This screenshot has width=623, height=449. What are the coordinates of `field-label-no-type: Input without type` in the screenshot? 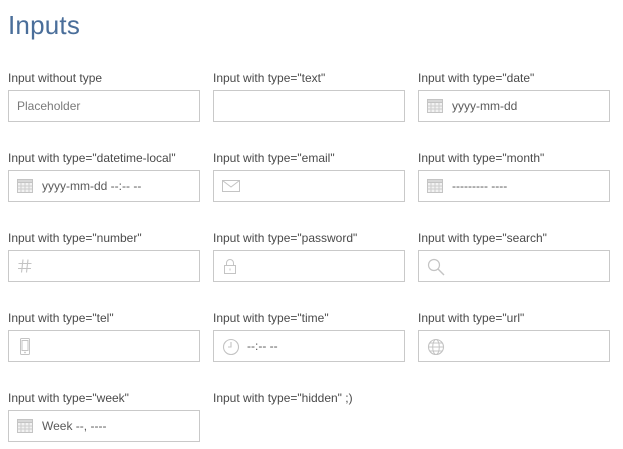 It's located at (55, 78).